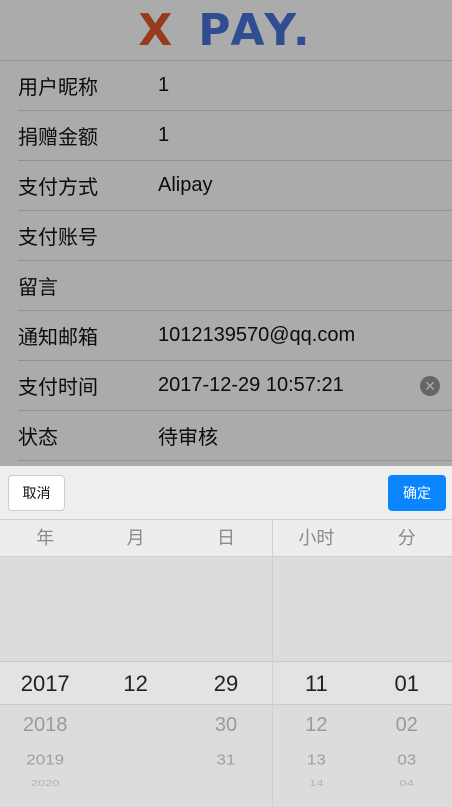 The width and height of the screenshot is (452, 807). Describe the element at coordinates (316, 760) in the screenshot. I see `hour-option: 13` at that location.